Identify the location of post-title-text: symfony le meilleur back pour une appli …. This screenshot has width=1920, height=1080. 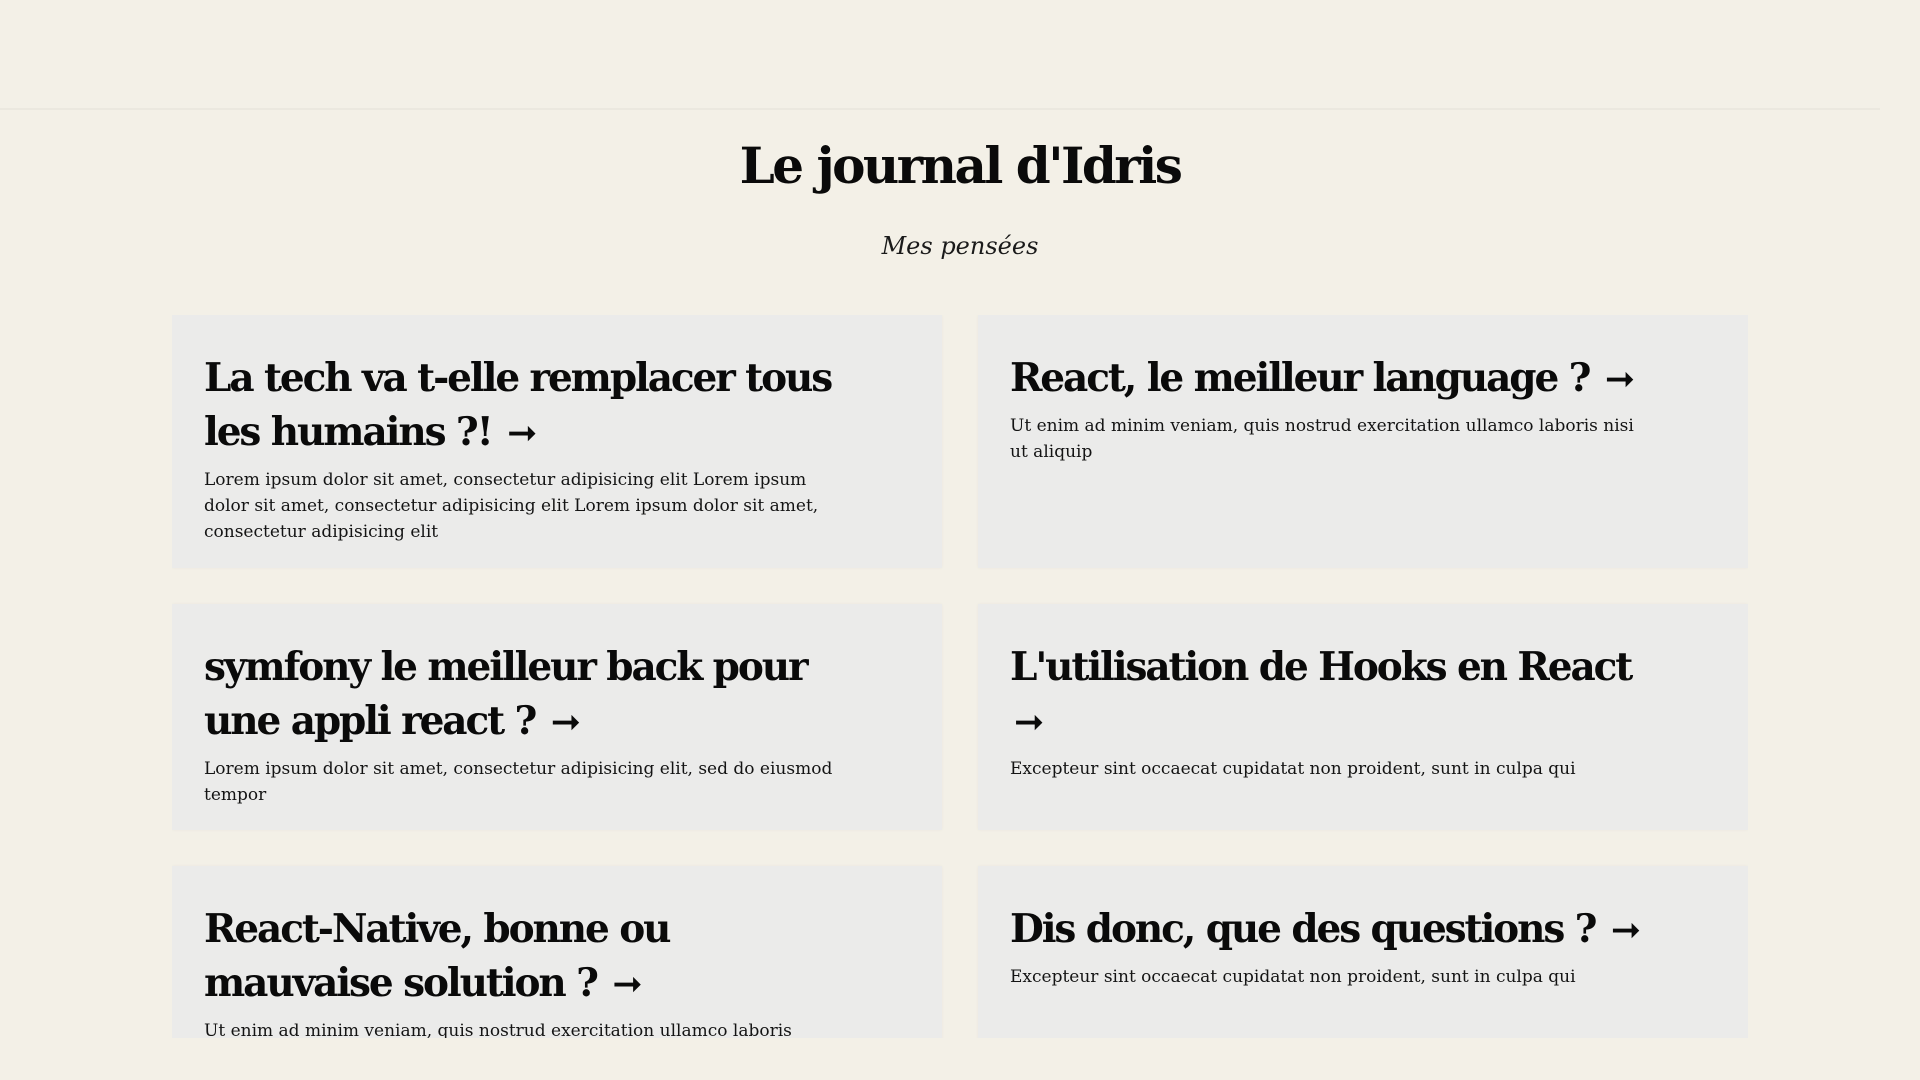
(506, 694).